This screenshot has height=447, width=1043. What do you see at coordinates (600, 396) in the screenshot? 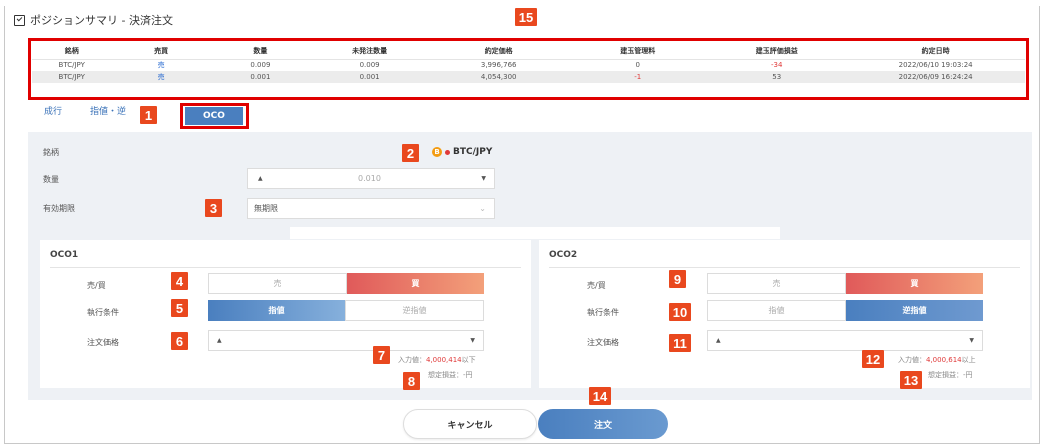
I see `annotation-badge-14: 14` at bounding box center [600, 396].